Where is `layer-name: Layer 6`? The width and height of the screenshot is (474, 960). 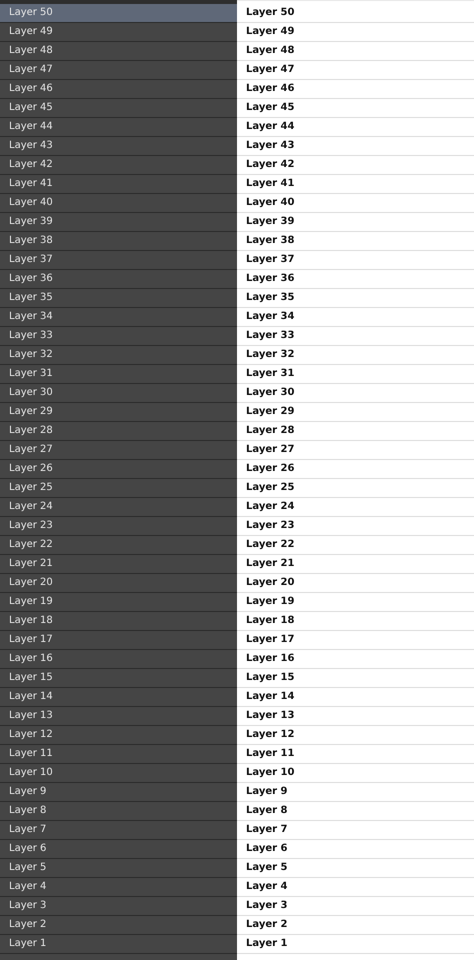 layer-name: Layer 6 is located at coordinates (267, 848).